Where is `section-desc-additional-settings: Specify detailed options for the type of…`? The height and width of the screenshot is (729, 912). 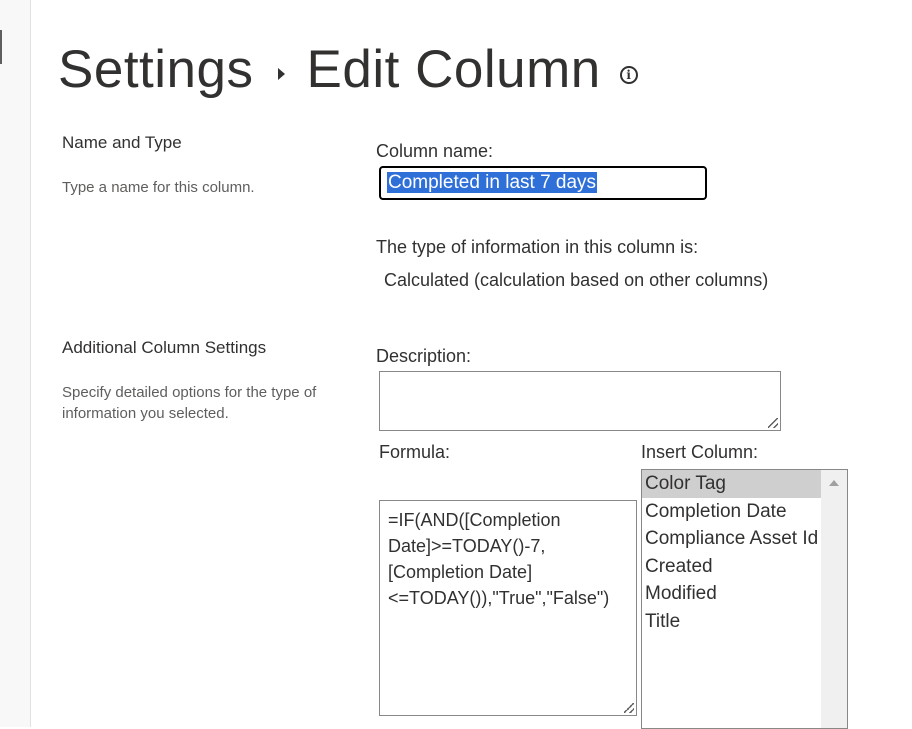 section-desc-additional-settings: Specify detailed options for the type of… is located at coordinates (189, 403).